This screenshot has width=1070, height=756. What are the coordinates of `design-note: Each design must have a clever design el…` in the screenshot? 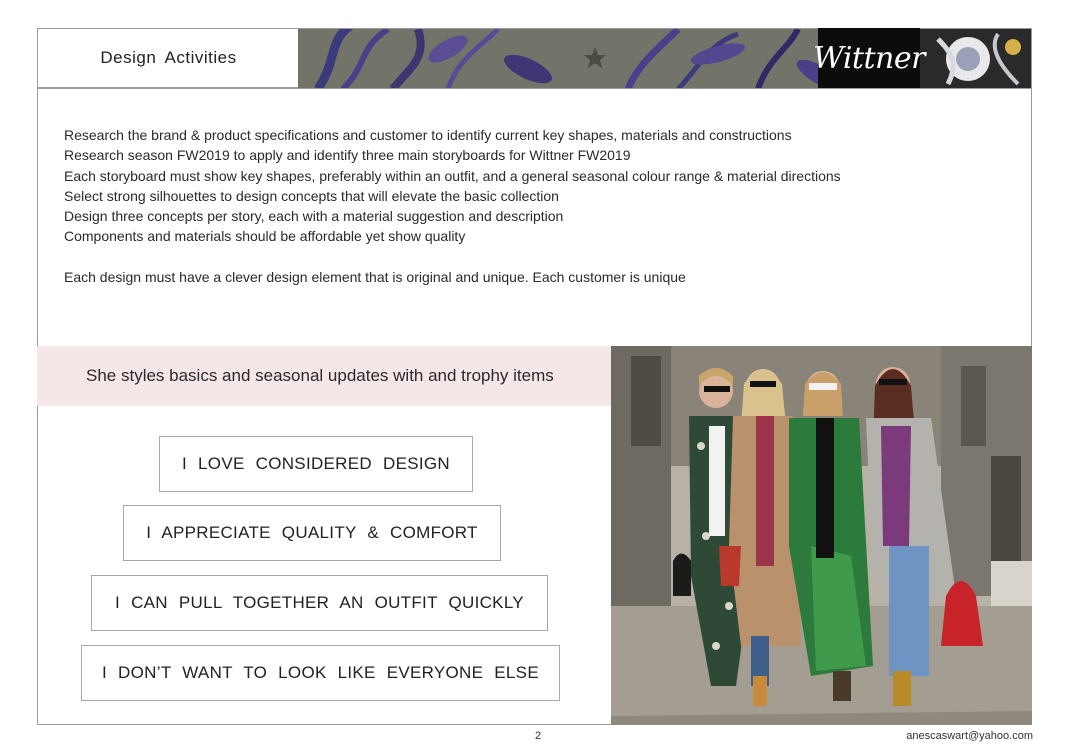 It's located at (375, 276).